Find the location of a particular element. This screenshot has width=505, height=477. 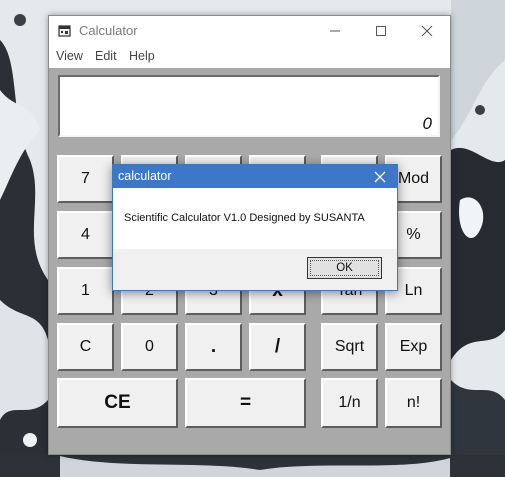

minimize-icon is located at coordinates (335, 31).